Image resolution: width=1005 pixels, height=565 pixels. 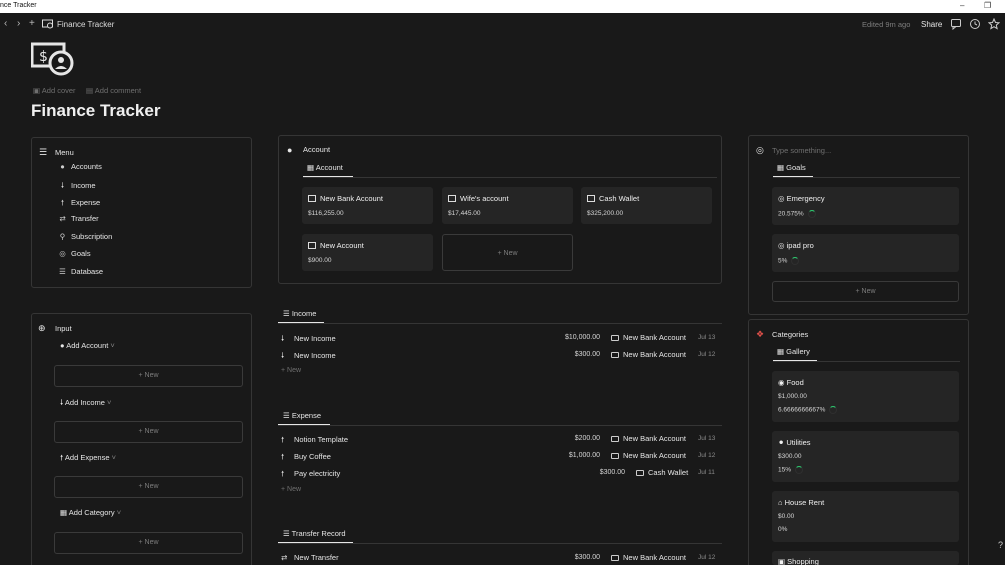 I want to click on house-icon: ⌂, so click(x=781, y=502).